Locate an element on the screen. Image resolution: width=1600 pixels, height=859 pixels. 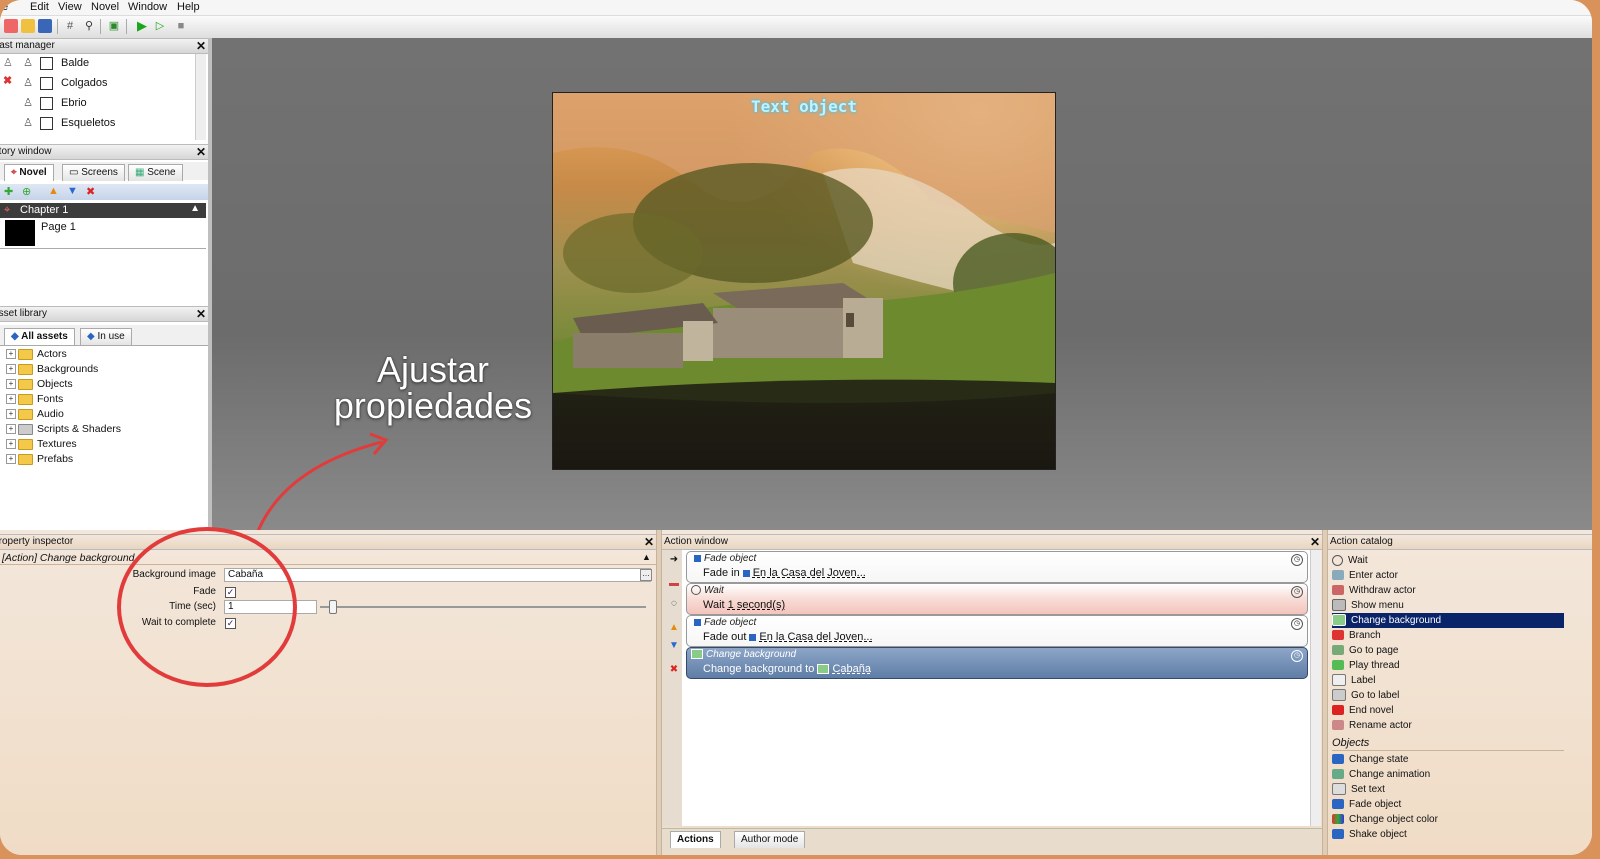
open-folder-icon is located at coordinates (28, 26).